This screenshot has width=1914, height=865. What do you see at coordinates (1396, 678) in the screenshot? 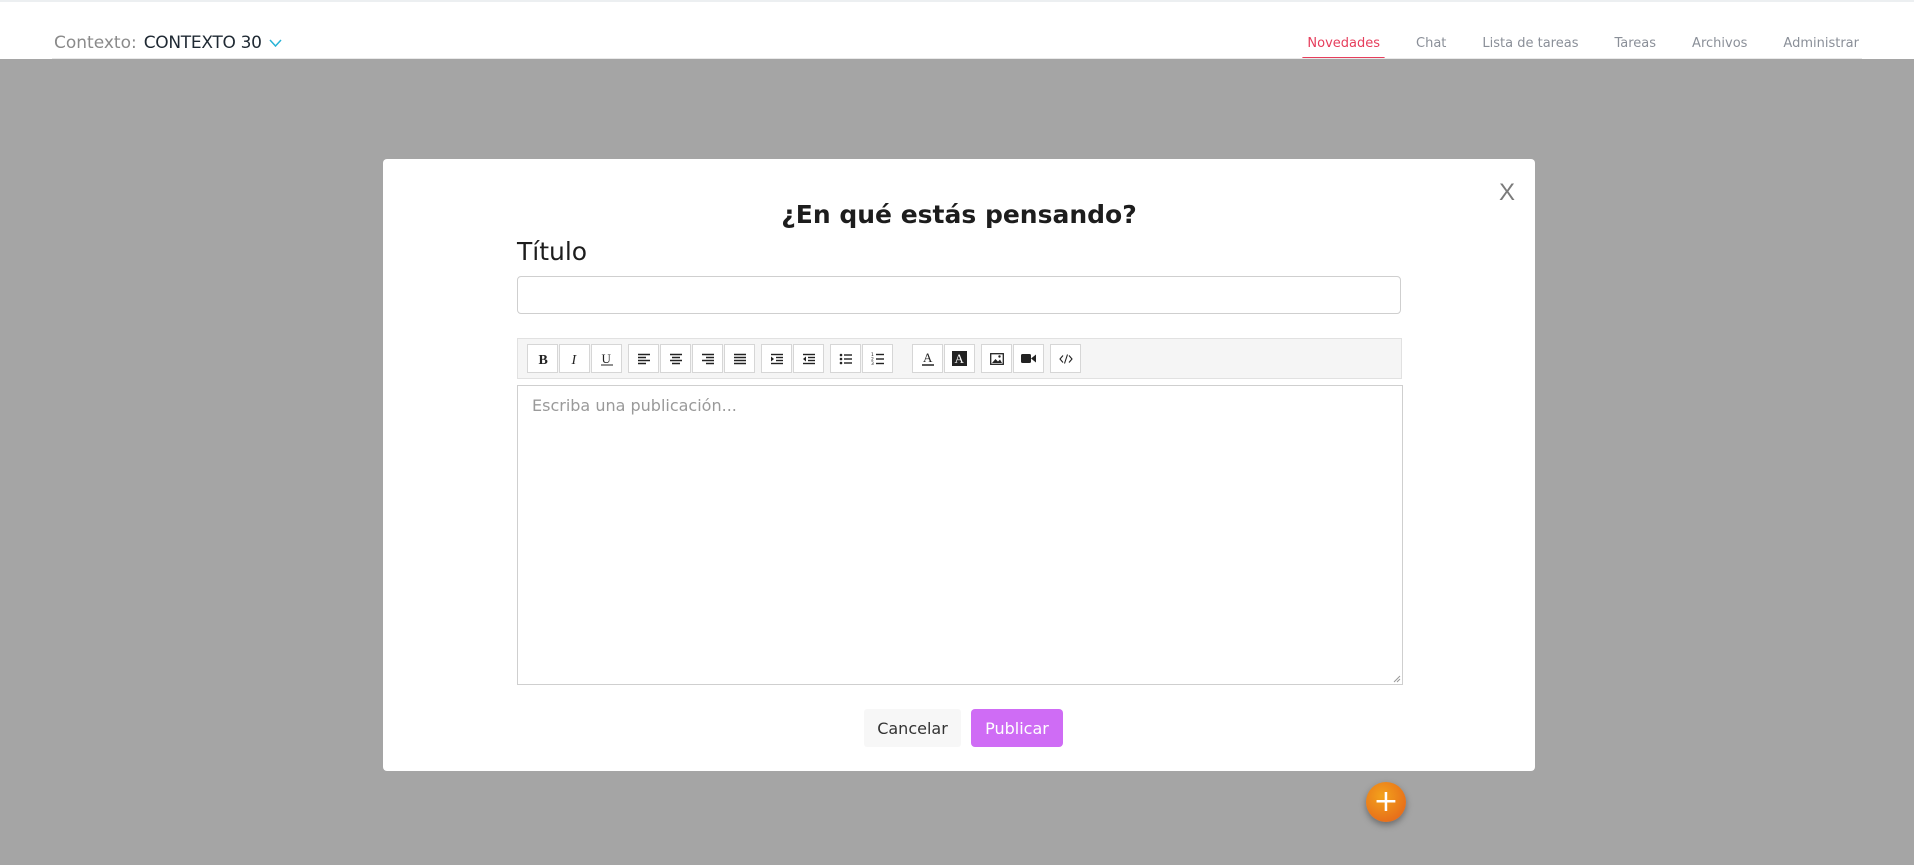
I see `resize-handle-icon` at bounding box center [1396, 678].